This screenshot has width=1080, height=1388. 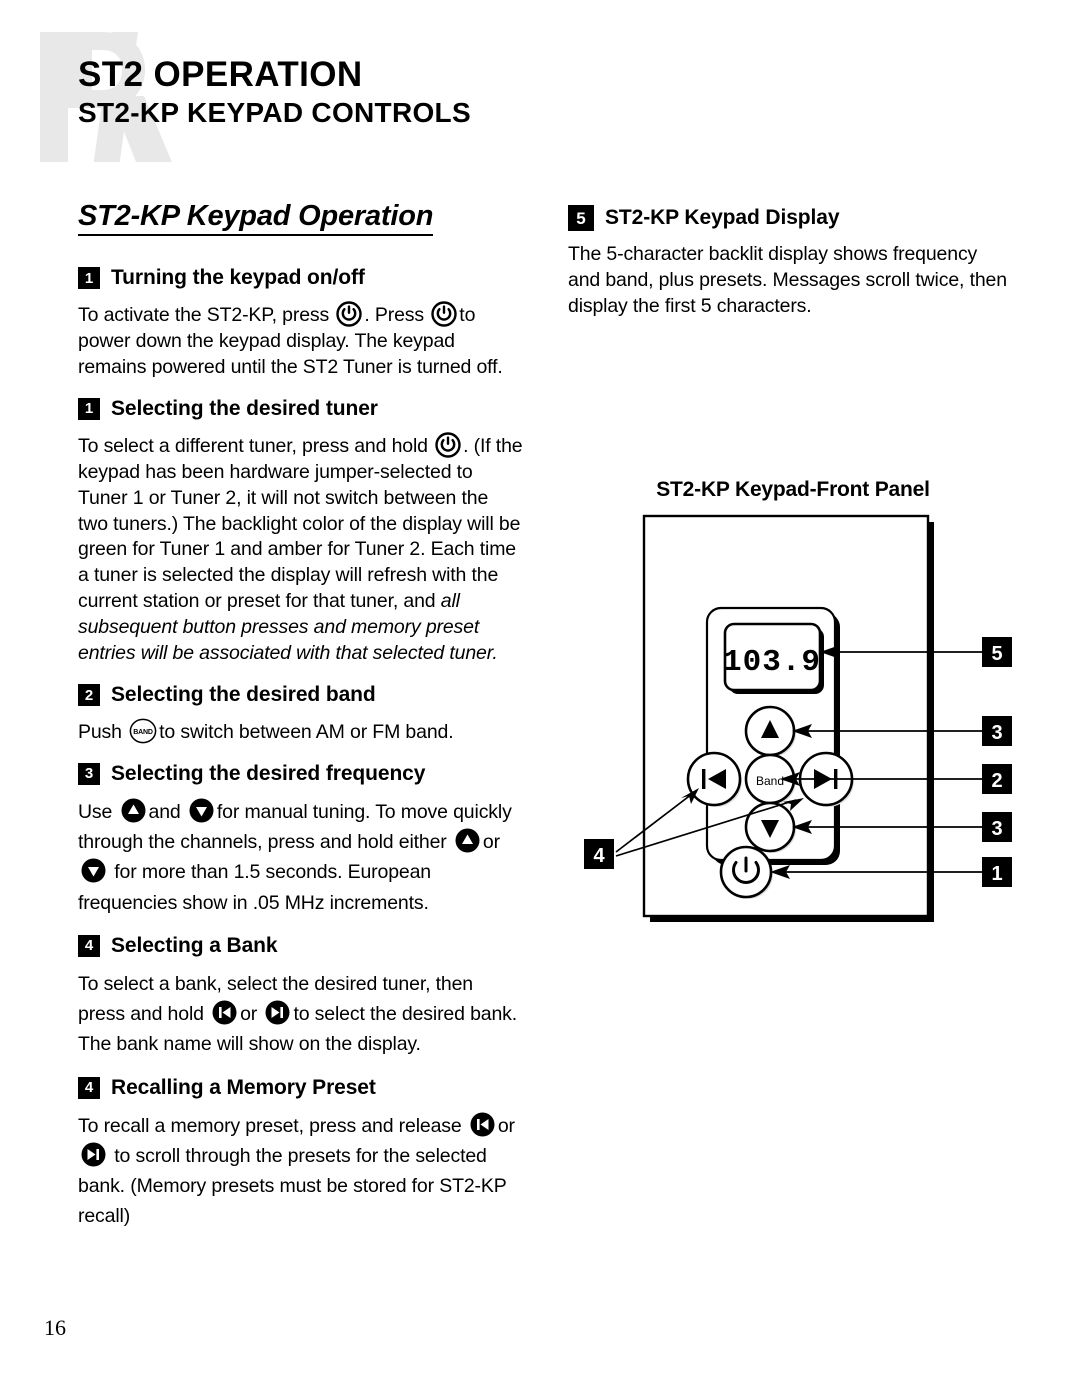 I want to click on text-run: Push, so click(x=100, y=732).